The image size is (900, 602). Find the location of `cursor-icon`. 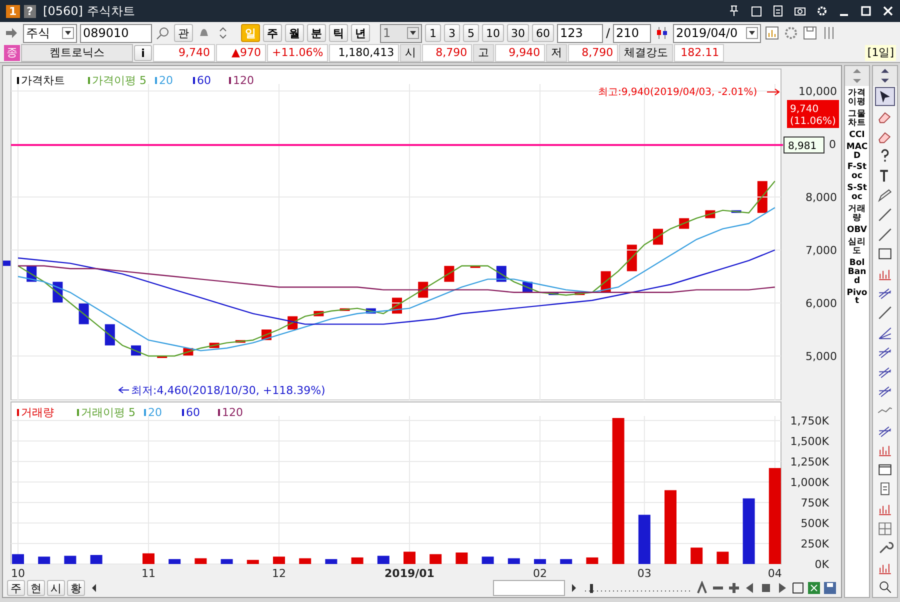

cursor-icon is located at coordinates (885, 96).